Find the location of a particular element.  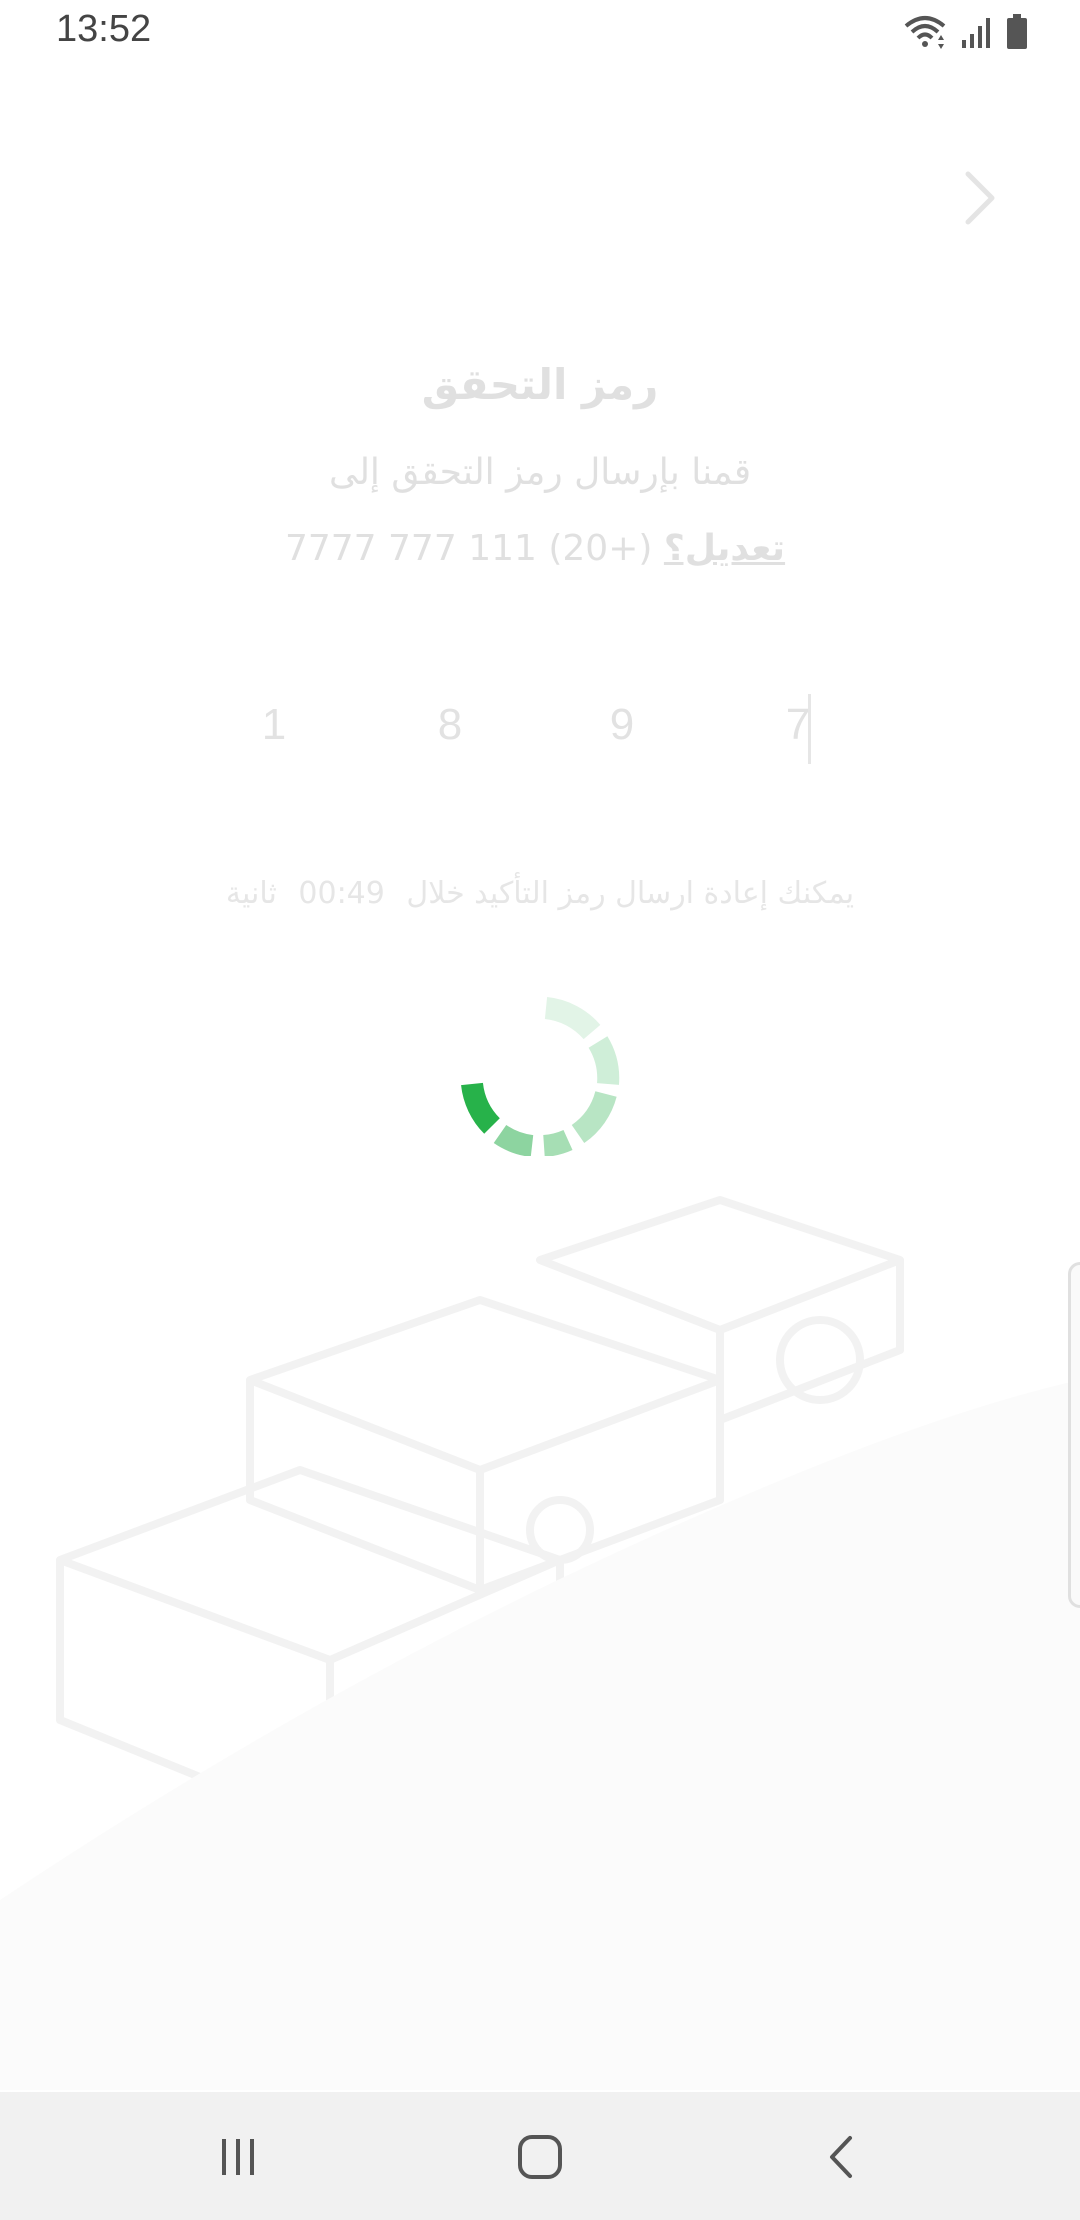

chevron-right-icon is located at coordinates (980, 198).